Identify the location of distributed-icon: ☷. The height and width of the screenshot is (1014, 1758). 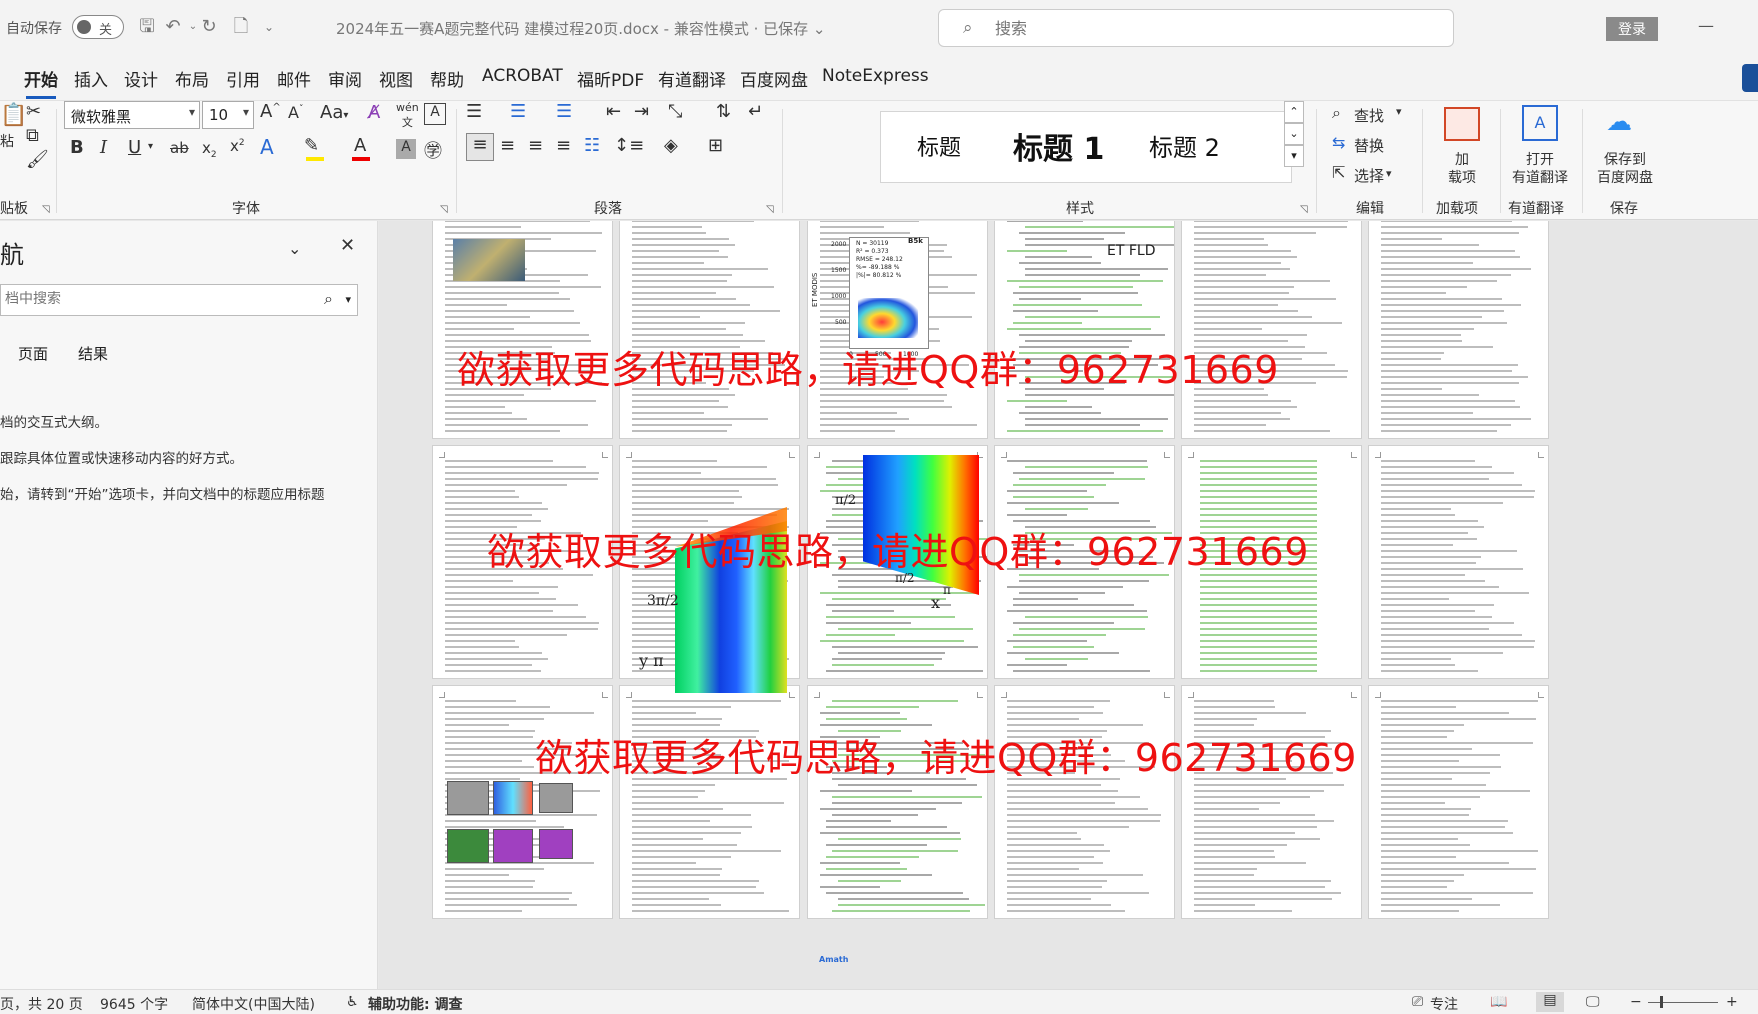
(592, 145).